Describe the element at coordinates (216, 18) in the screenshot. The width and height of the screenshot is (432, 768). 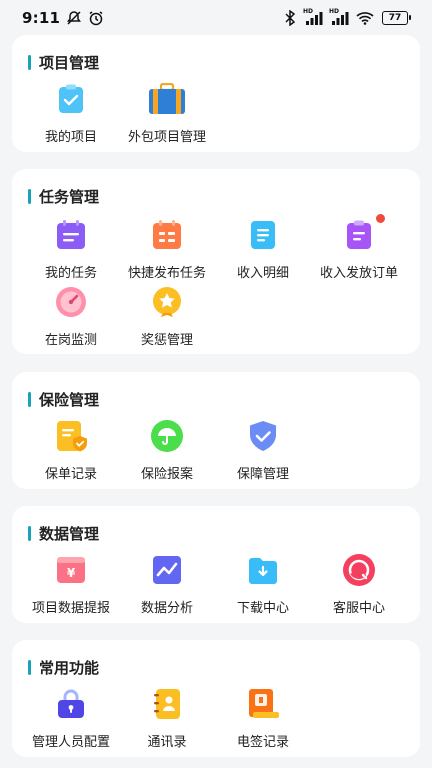
I see `status-bar: 9:11 HD HD 77` at that location.